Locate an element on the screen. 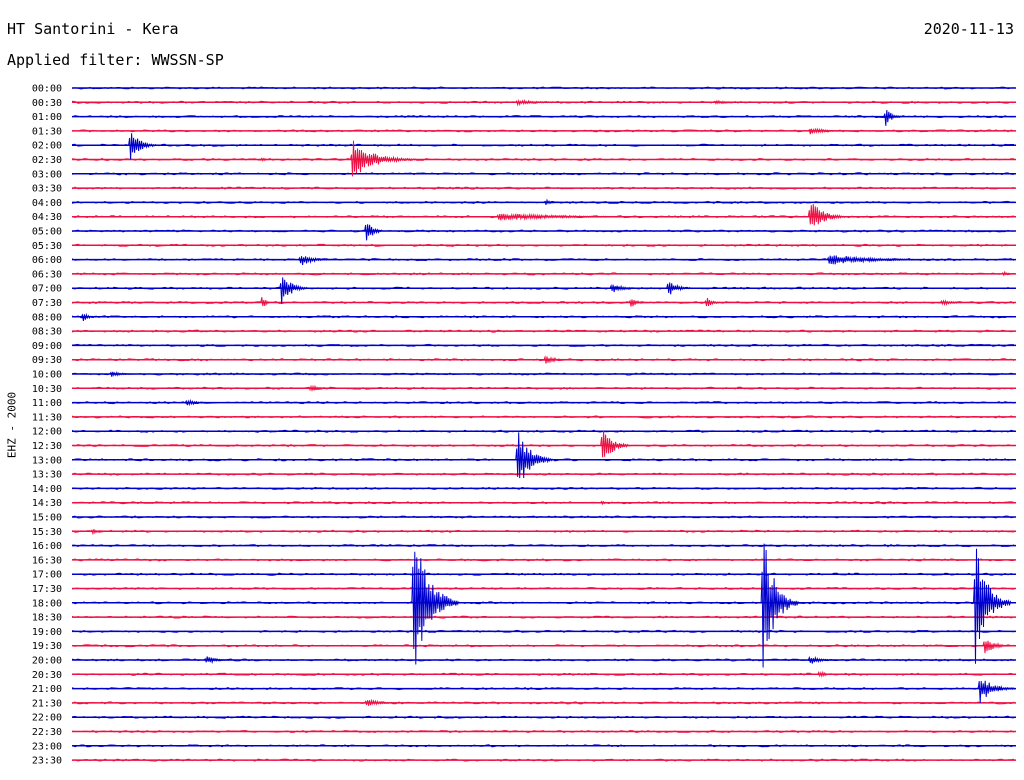 This screenshot has height=780, width=1024. row-time-label: 18:30 is located at coordinates (47, 618).